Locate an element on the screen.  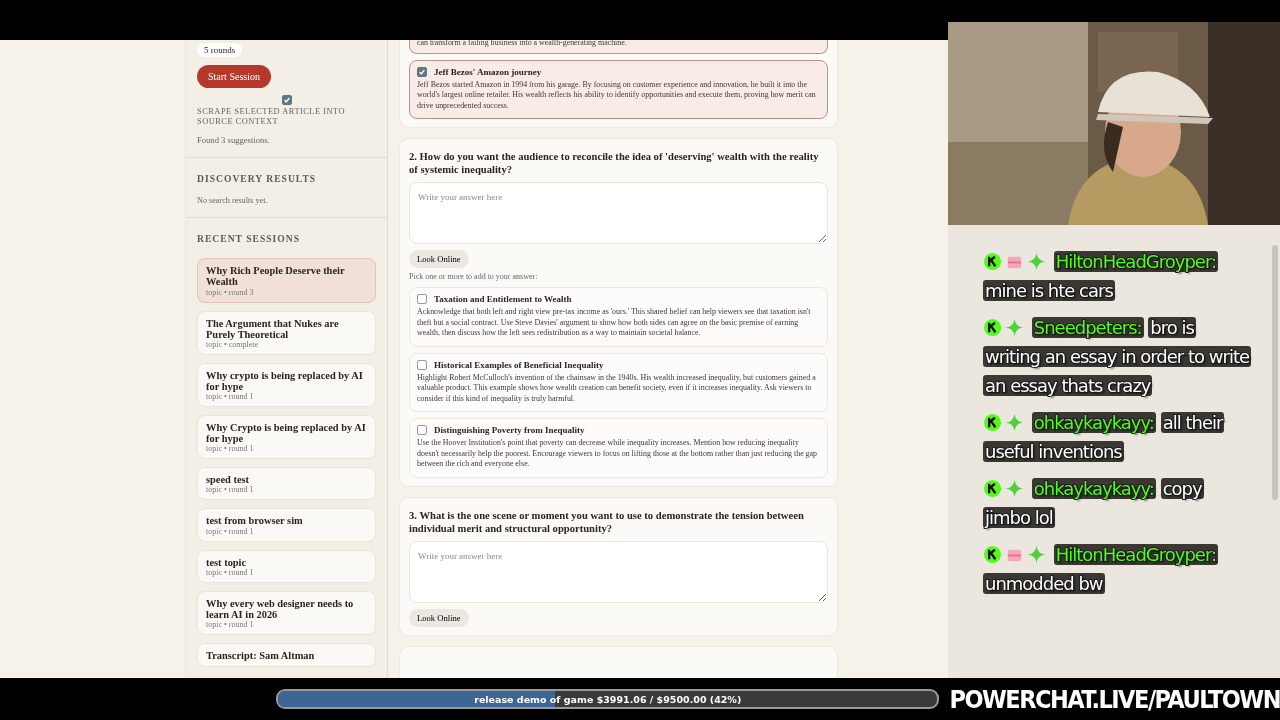
start-session-button: Start Session is located at coordinates (234, 76).